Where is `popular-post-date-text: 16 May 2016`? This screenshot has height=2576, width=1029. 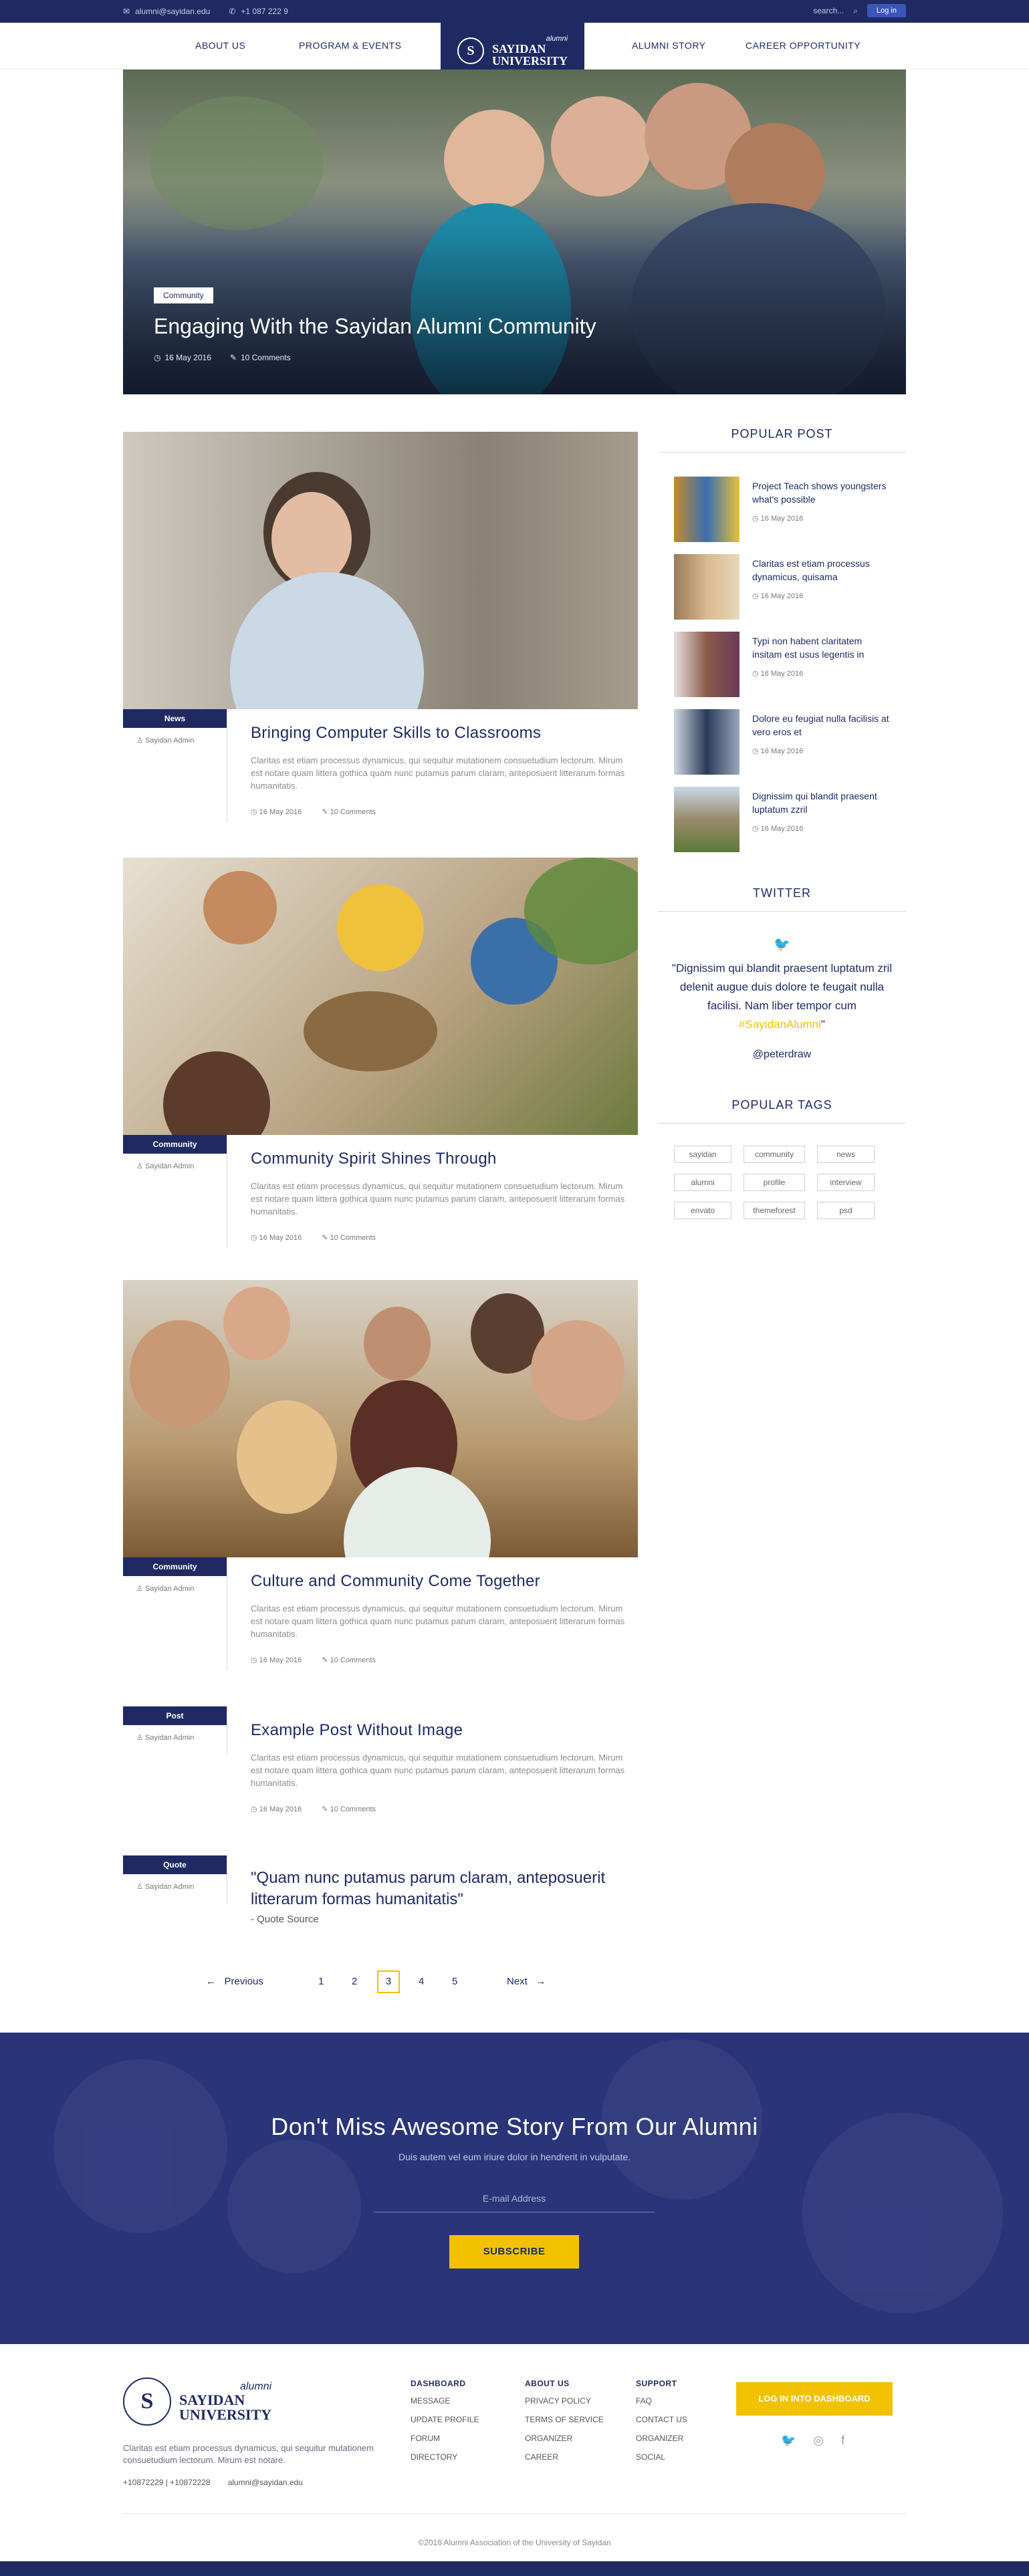
popular-post-date-text: 16 May 2016 is located at coordinates (782, 829).